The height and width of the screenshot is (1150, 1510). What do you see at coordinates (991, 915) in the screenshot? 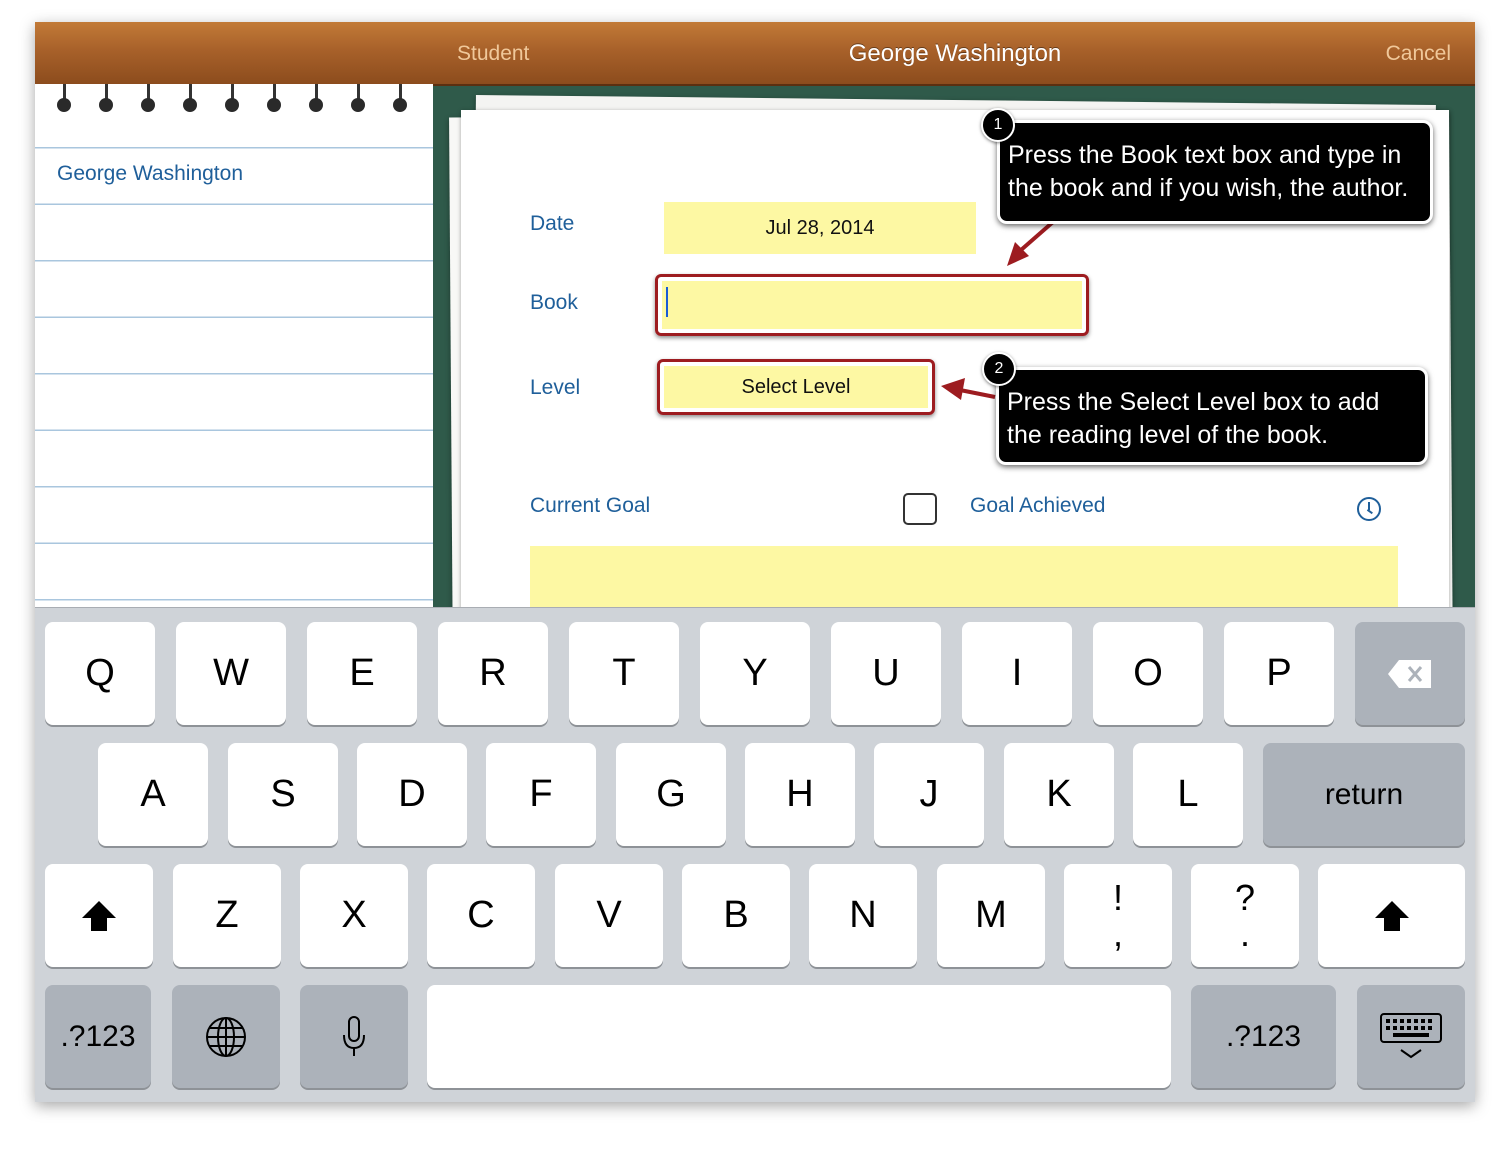
I see `key-m: M` at bounding box center [991, 915].